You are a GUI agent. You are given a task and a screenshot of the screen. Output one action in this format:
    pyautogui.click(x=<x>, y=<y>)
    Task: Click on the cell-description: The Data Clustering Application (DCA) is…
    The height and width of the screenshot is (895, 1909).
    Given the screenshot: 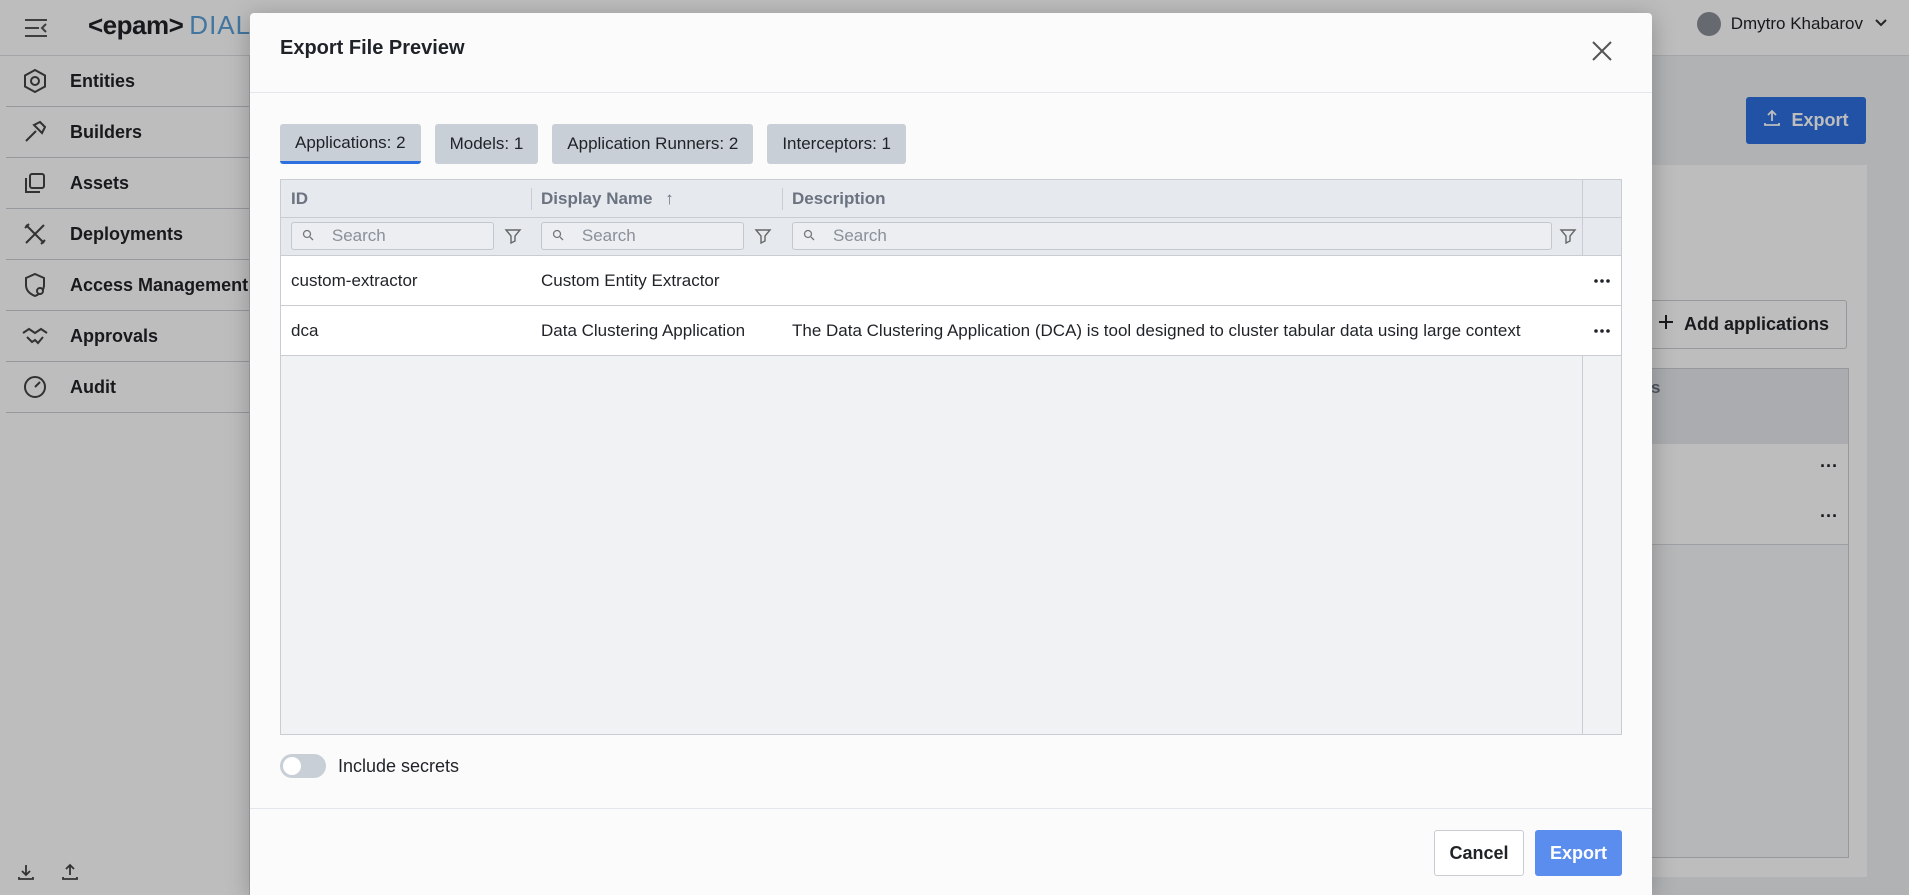 What is the action you would take?
    pyautogui.click(x=1156, y=330)
    